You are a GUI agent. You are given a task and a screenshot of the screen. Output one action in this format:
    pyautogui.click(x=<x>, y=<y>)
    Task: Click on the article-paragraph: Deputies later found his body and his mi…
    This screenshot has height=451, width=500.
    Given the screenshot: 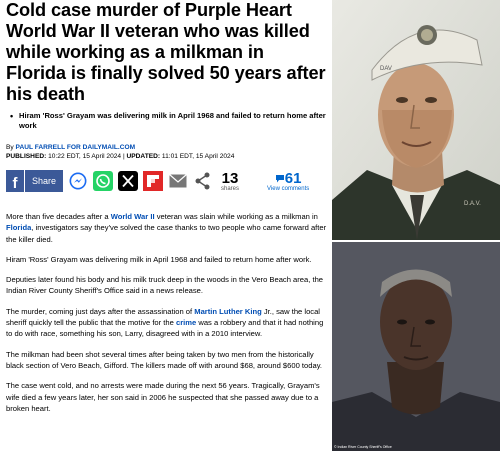 What is the action you would take?
    pyautogui.click(x=167, y=285)
    